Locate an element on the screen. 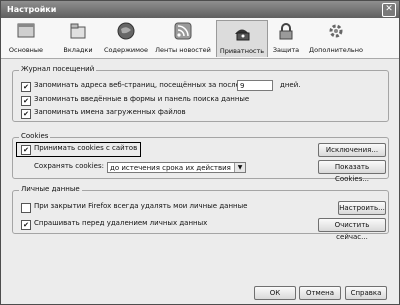 The width and height of the screenshot is (400, 305). keep-cookies-value: до истечения срока их действия is located at coordinates (170, 168).